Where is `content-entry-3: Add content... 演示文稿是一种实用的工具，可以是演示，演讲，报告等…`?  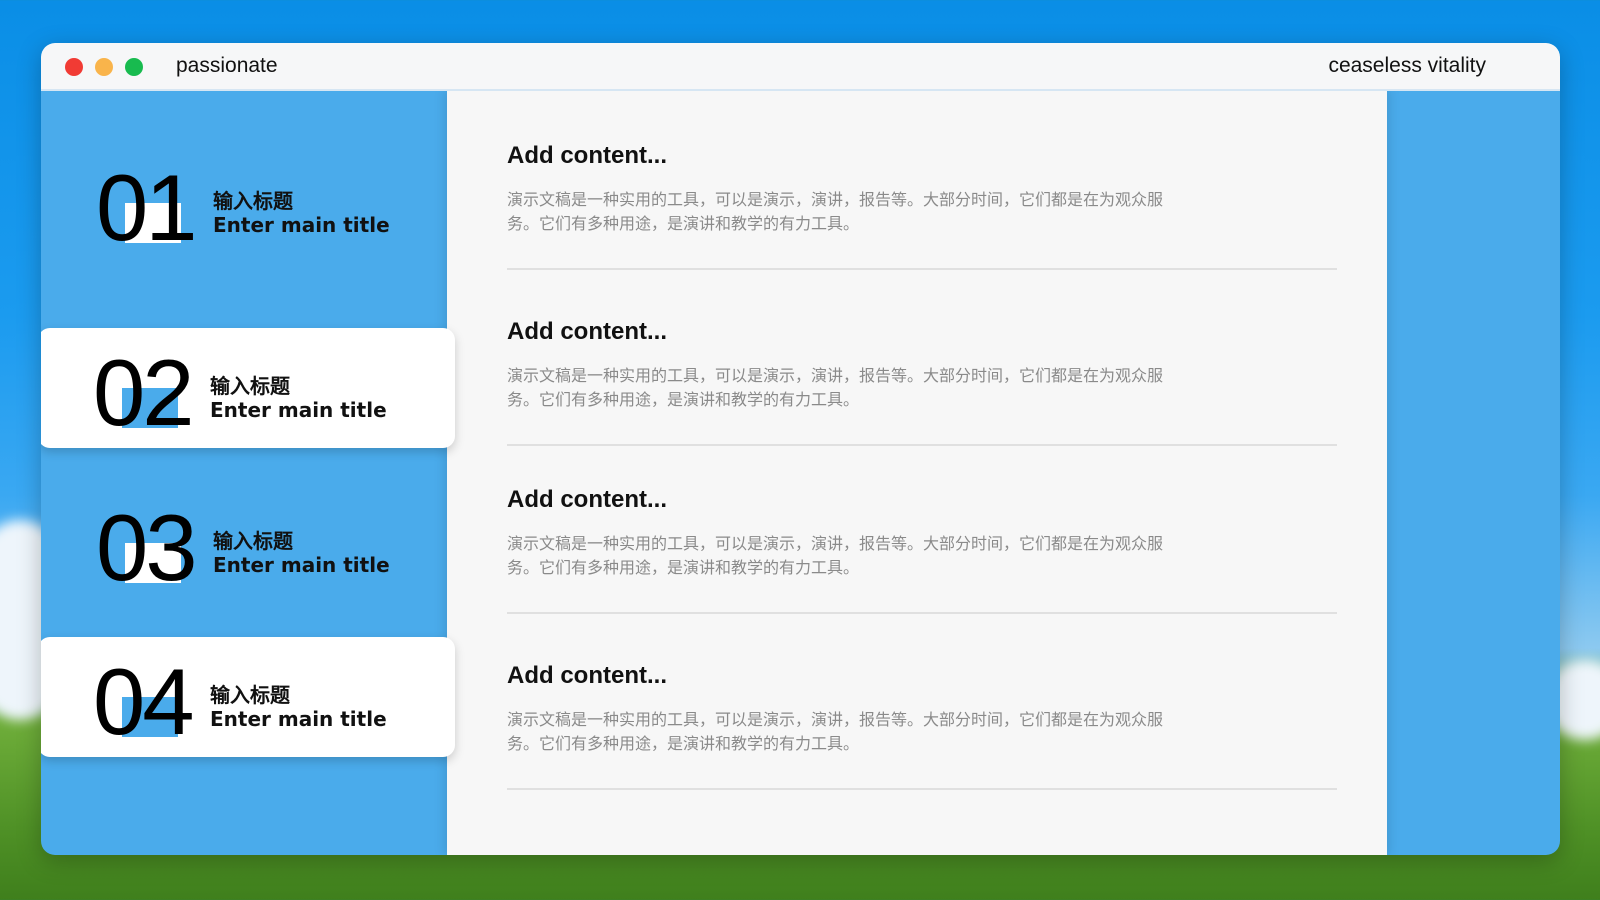
content-entry-3: Add content... 演示文稿是一种实用的工具，可以是演示，演讲，报告等… is located at coordinates (922, 533).